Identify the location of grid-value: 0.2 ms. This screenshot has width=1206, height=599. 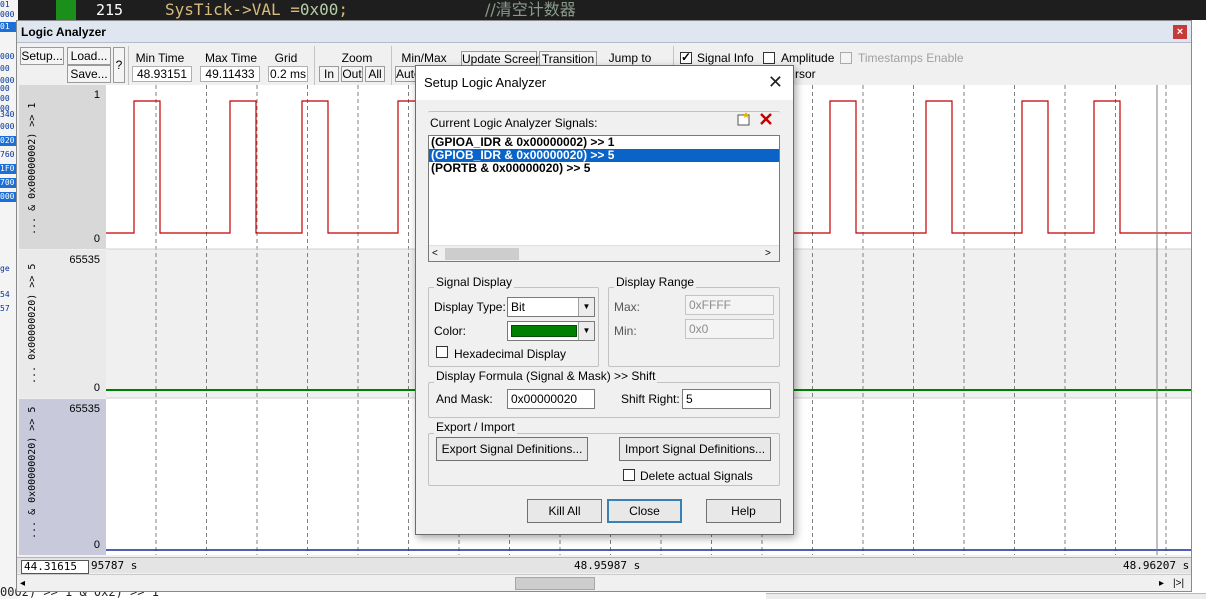
(288, 74).